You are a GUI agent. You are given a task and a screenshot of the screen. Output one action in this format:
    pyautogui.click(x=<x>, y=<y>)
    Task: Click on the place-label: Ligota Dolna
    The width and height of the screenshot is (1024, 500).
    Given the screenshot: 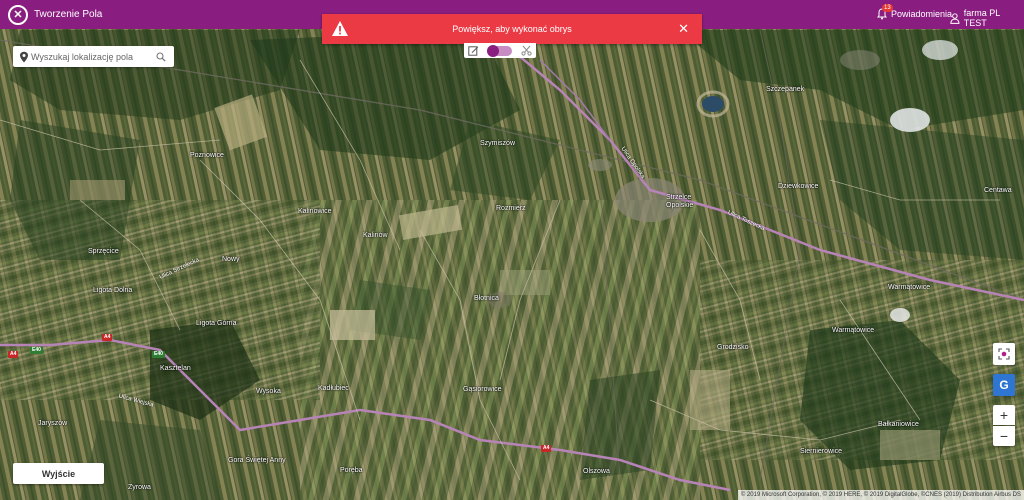 What is the action you would take?
    pyautogui.click(x=113, y=290)
    